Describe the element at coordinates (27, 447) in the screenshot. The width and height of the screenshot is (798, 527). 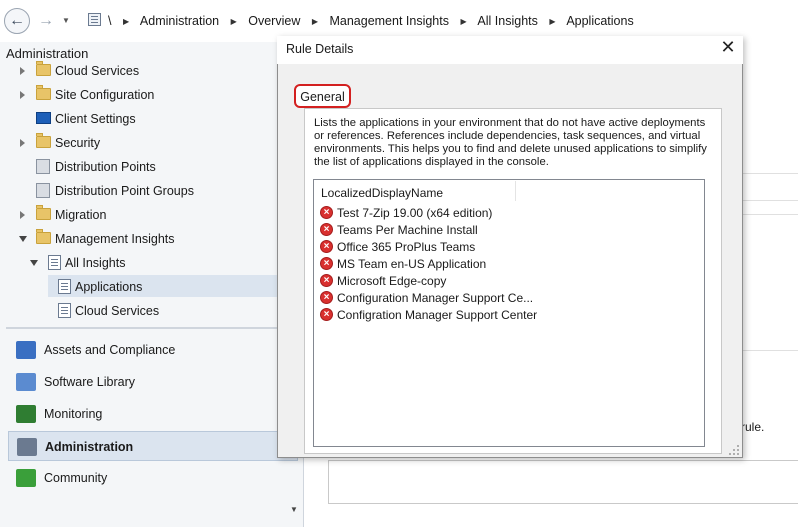
I see `administration-icon` at that location.